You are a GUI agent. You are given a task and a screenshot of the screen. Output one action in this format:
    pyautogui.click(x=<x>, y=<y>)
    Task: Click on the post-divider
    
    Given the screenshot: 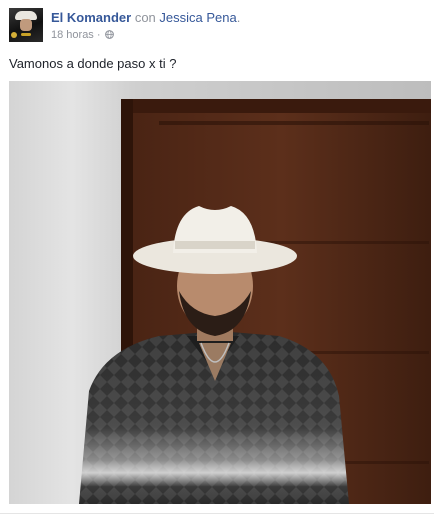 What is the action you would take?
    pyautogui.click(x=217, y=513)
    